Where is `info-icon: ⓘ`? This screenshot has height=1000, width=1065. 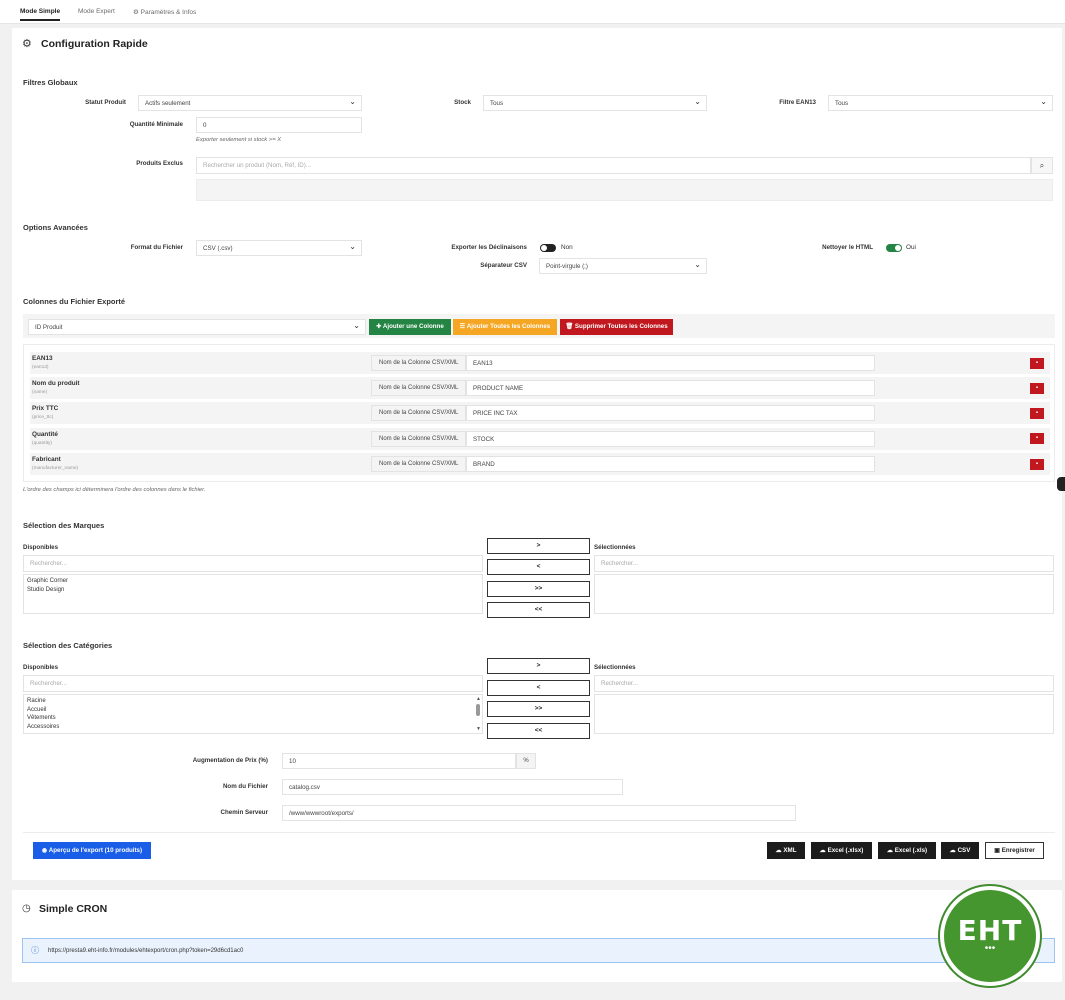
info-icon: ⓘ is located at coordinates (35, 950).